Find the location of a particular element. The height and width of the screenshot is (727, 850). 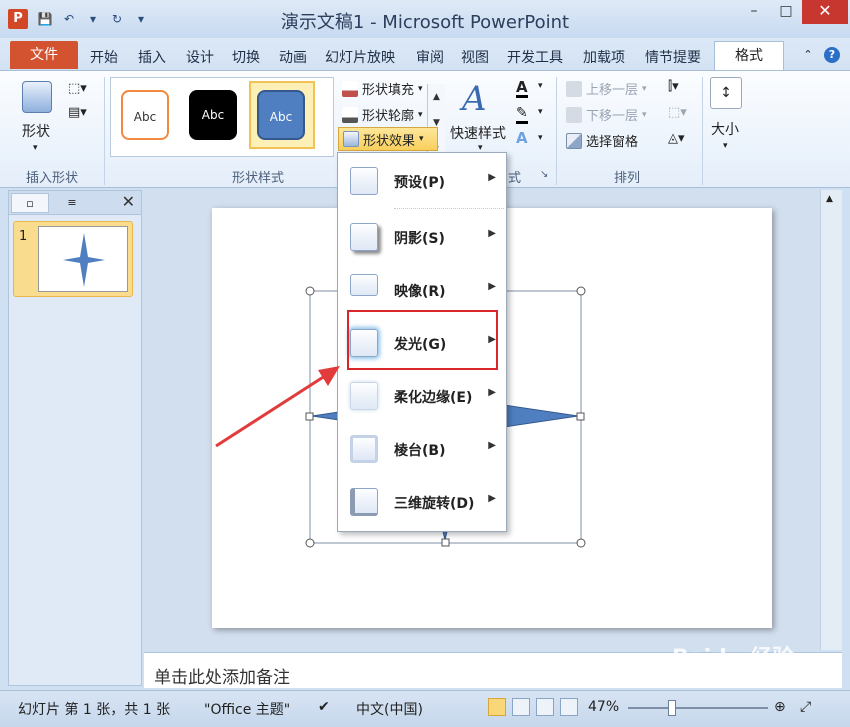

paint-bucket-icon is located at coordinates (350, 88).